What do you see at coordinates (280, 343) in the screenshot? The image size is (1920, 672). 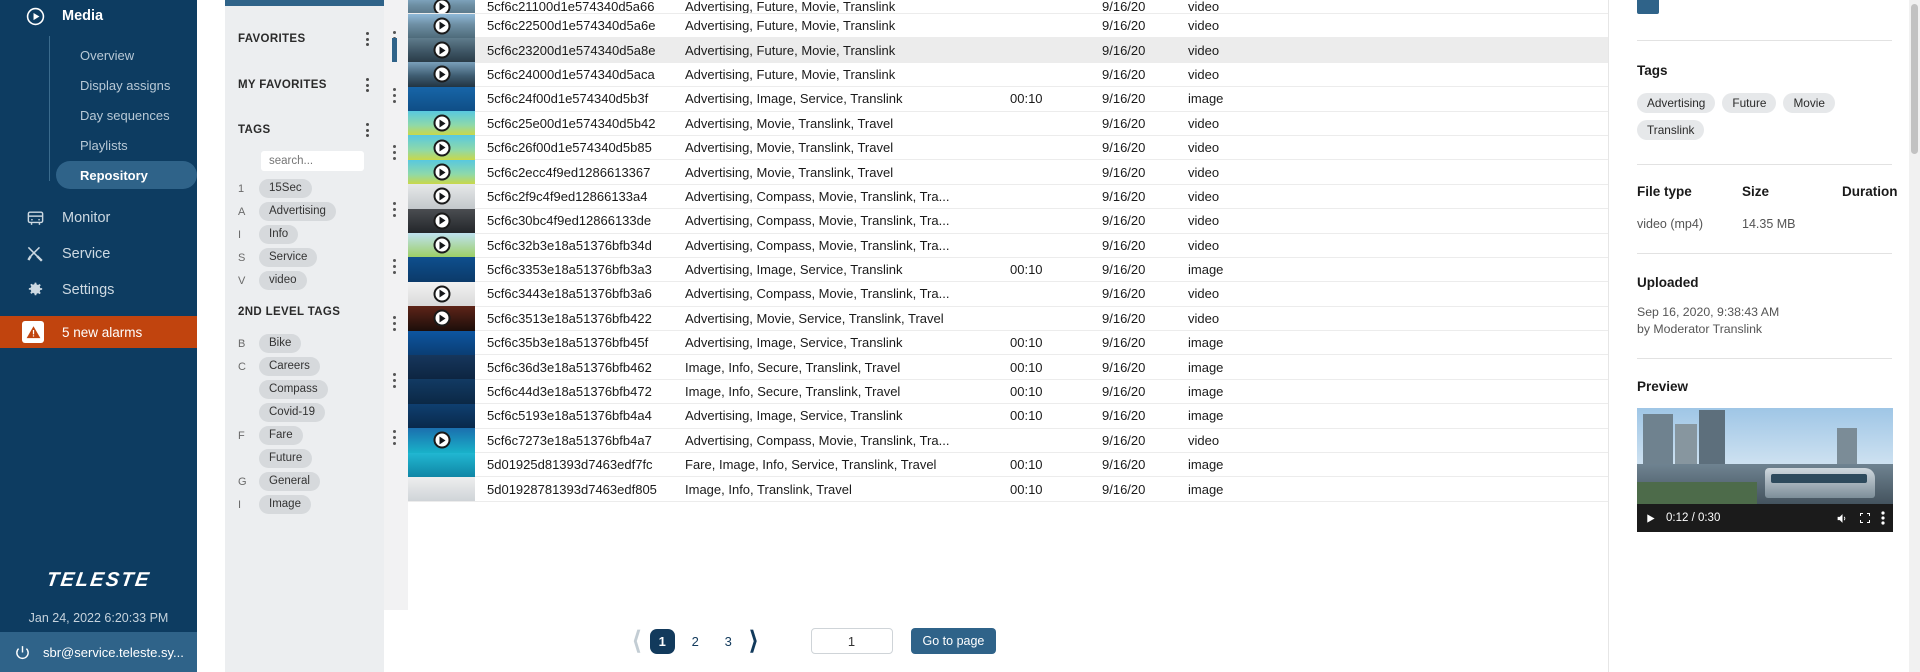 I see `tag-chip: Bike` at bounding box center [280, 343].